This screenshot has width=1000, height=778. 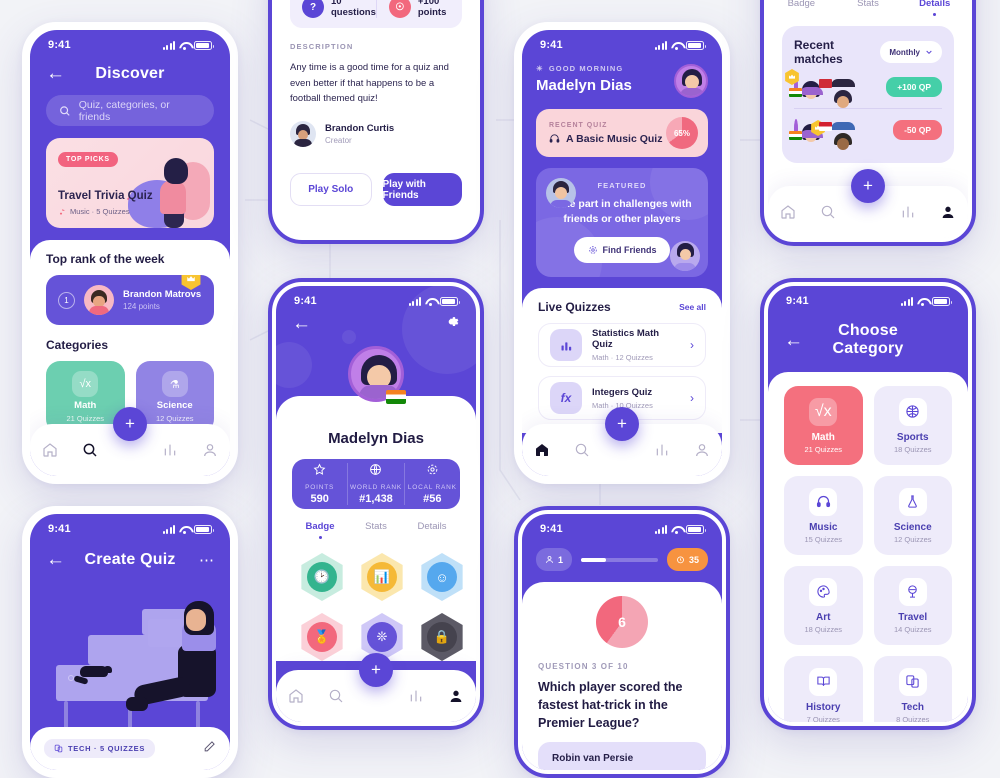 I want to click on category-tile-tech: Tech 8 Quizzes, so click(x=912, y=689).